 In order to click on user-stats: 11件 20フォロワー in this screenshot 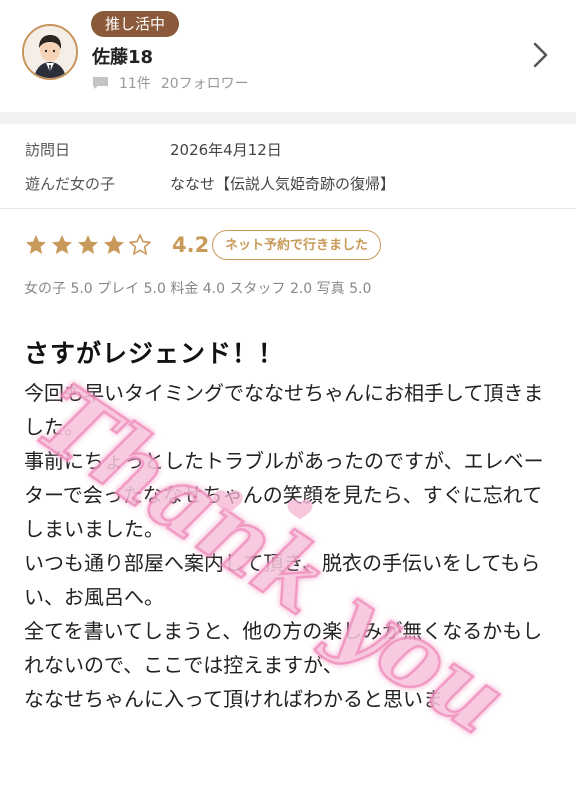, I will do `click(170, 83)`.